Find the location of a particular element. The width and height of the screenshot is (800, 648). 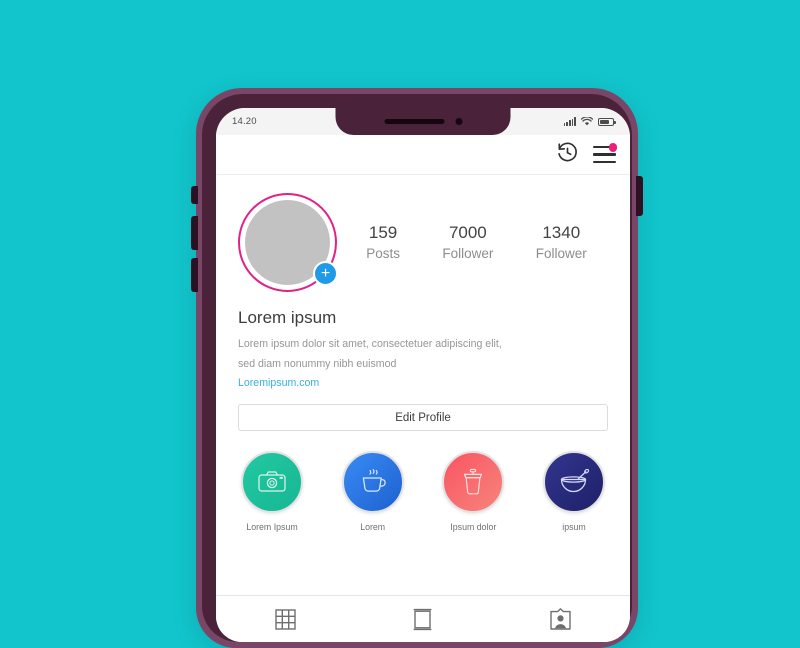

grid-icon is located at coordinates (285, 619).